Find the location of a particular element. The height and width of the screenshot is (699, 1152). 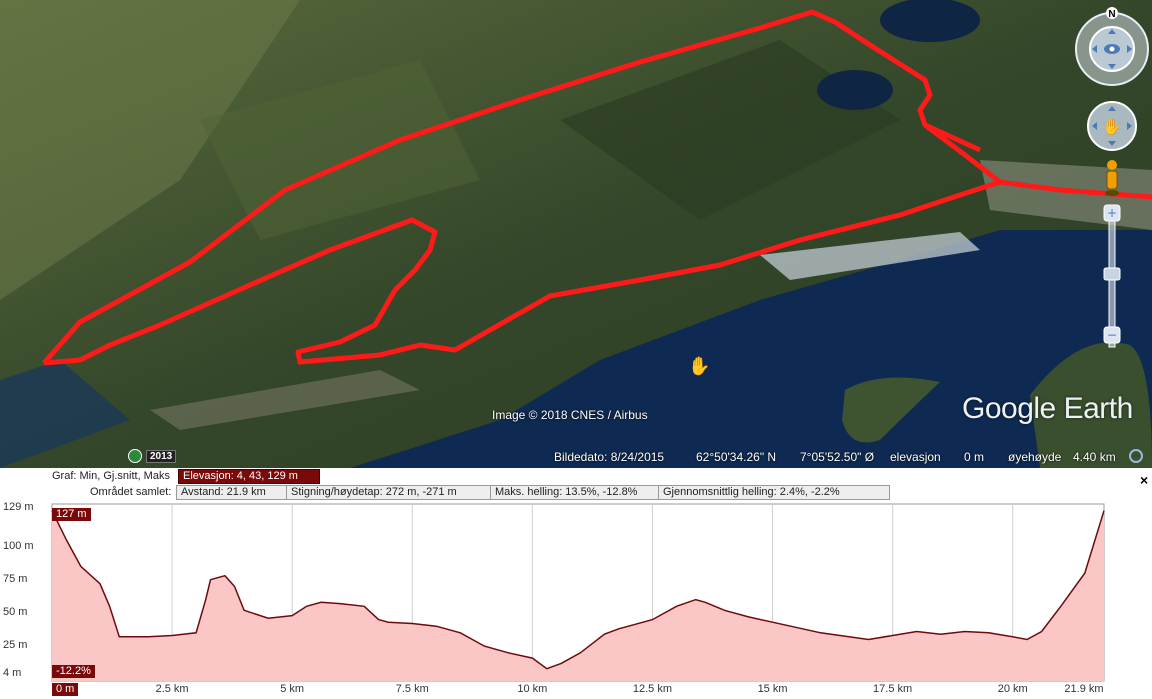

look-joystick-icon is located at coordinates (1112, 49).